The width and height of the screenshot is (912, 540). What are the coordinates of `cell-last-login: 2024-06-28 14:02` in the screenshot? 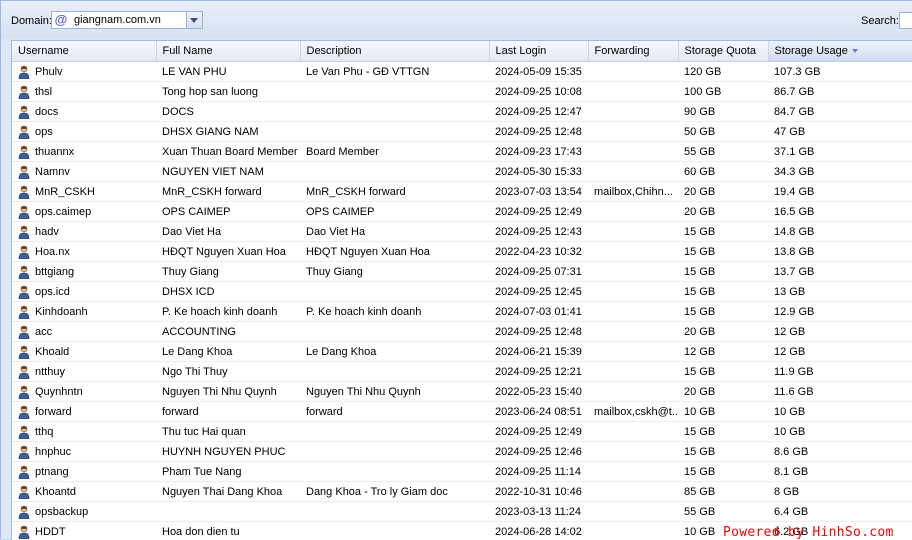 It's located at (538, 531).